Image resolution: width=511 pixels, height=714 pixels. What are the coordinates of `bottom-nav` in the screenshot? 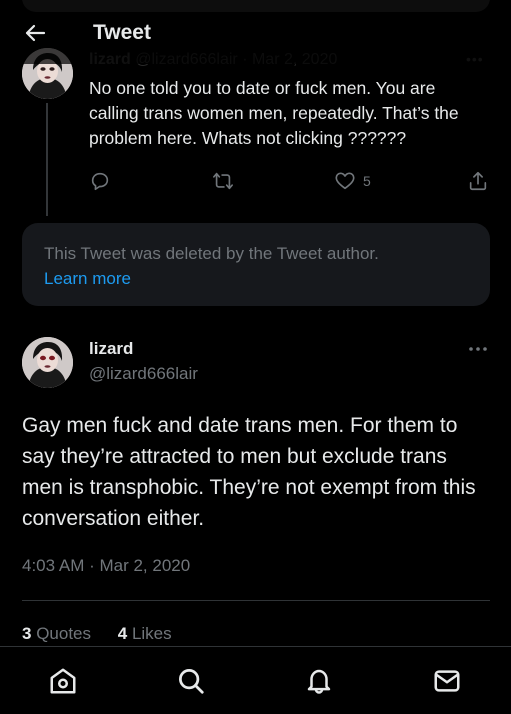 It's located at (255, 680).